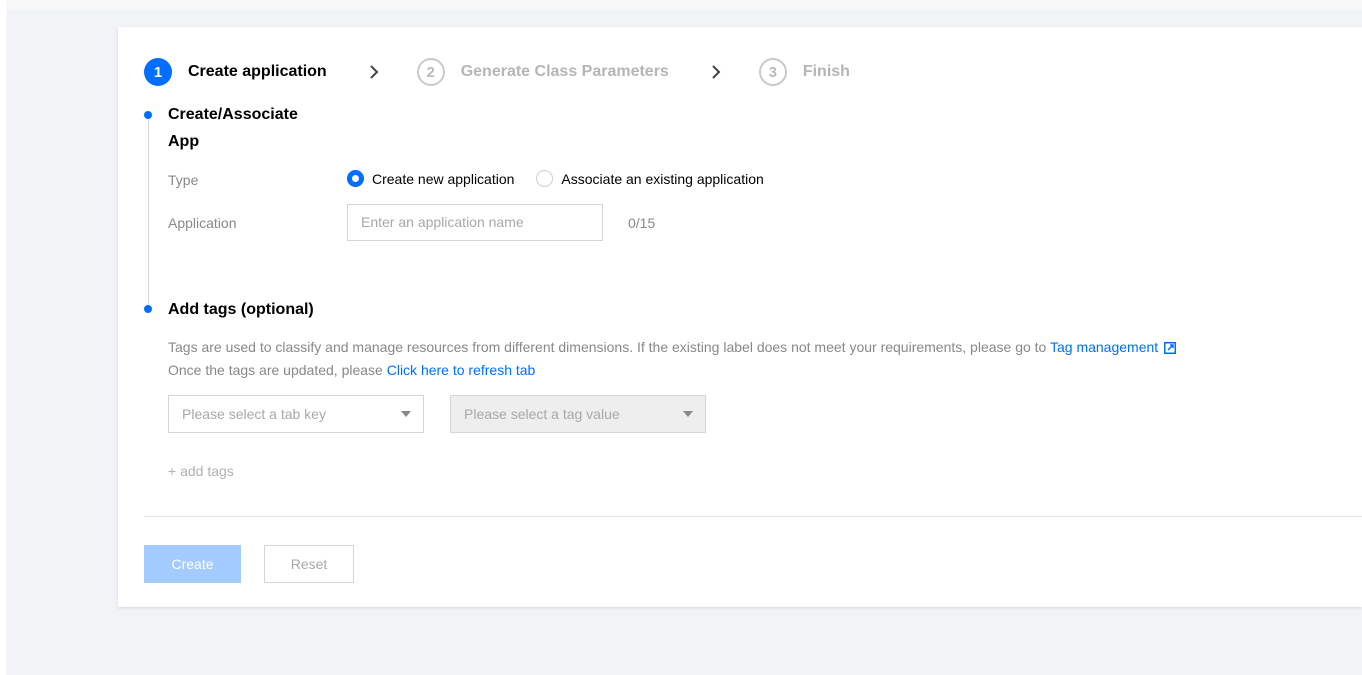 This screenshot has width=1362, height=675. I want to click on step-generate-class-parameters: 2 Generate Class Parameters, so click(542, 72).